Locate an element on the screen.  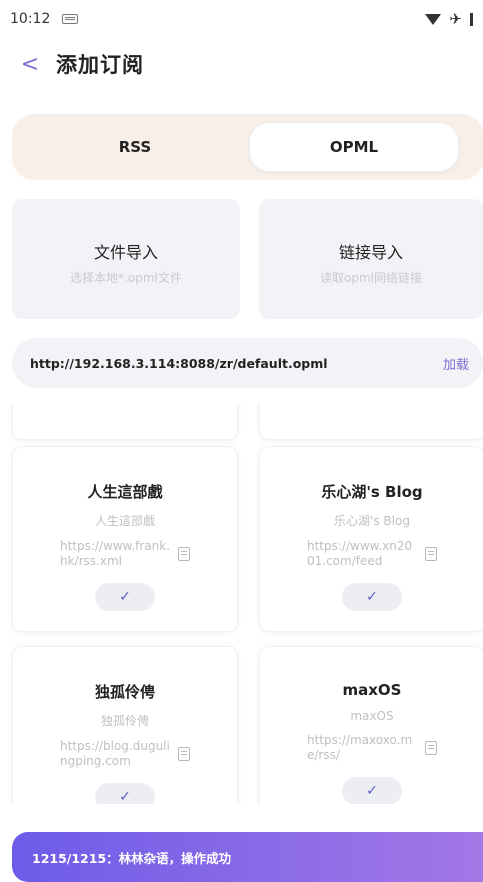
feed-subtitle: 乐心湖's Blog is located at coordinates (372, 521).